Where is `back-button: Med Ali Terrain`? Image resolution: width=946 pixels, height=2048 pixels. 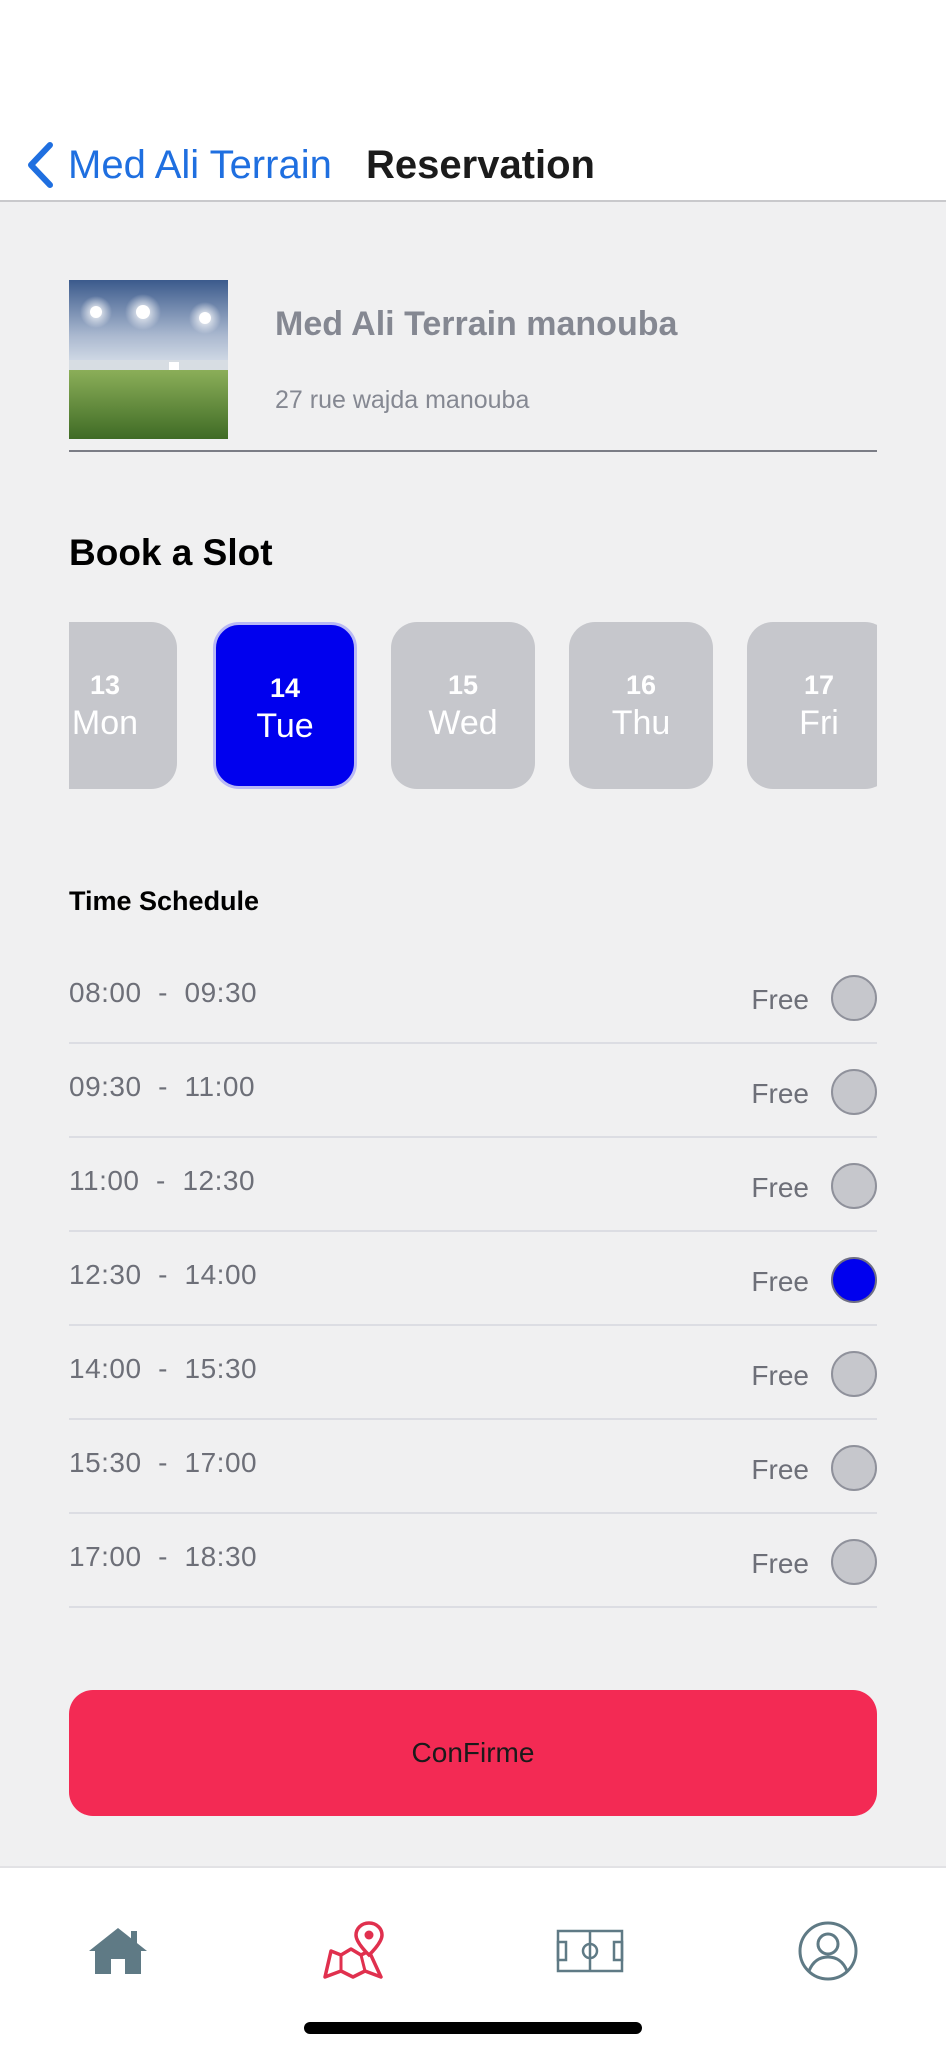 back-button: Med Ali Terrain is located at coordinates (179, 165).